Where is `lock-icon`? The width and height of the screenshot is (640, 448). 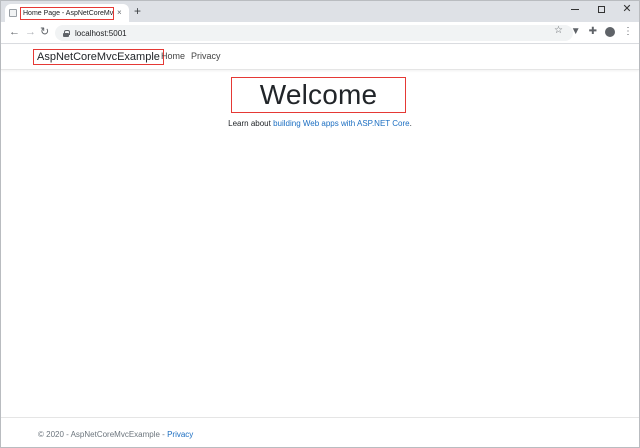
lock-icon is located at coordinates (66, 33).